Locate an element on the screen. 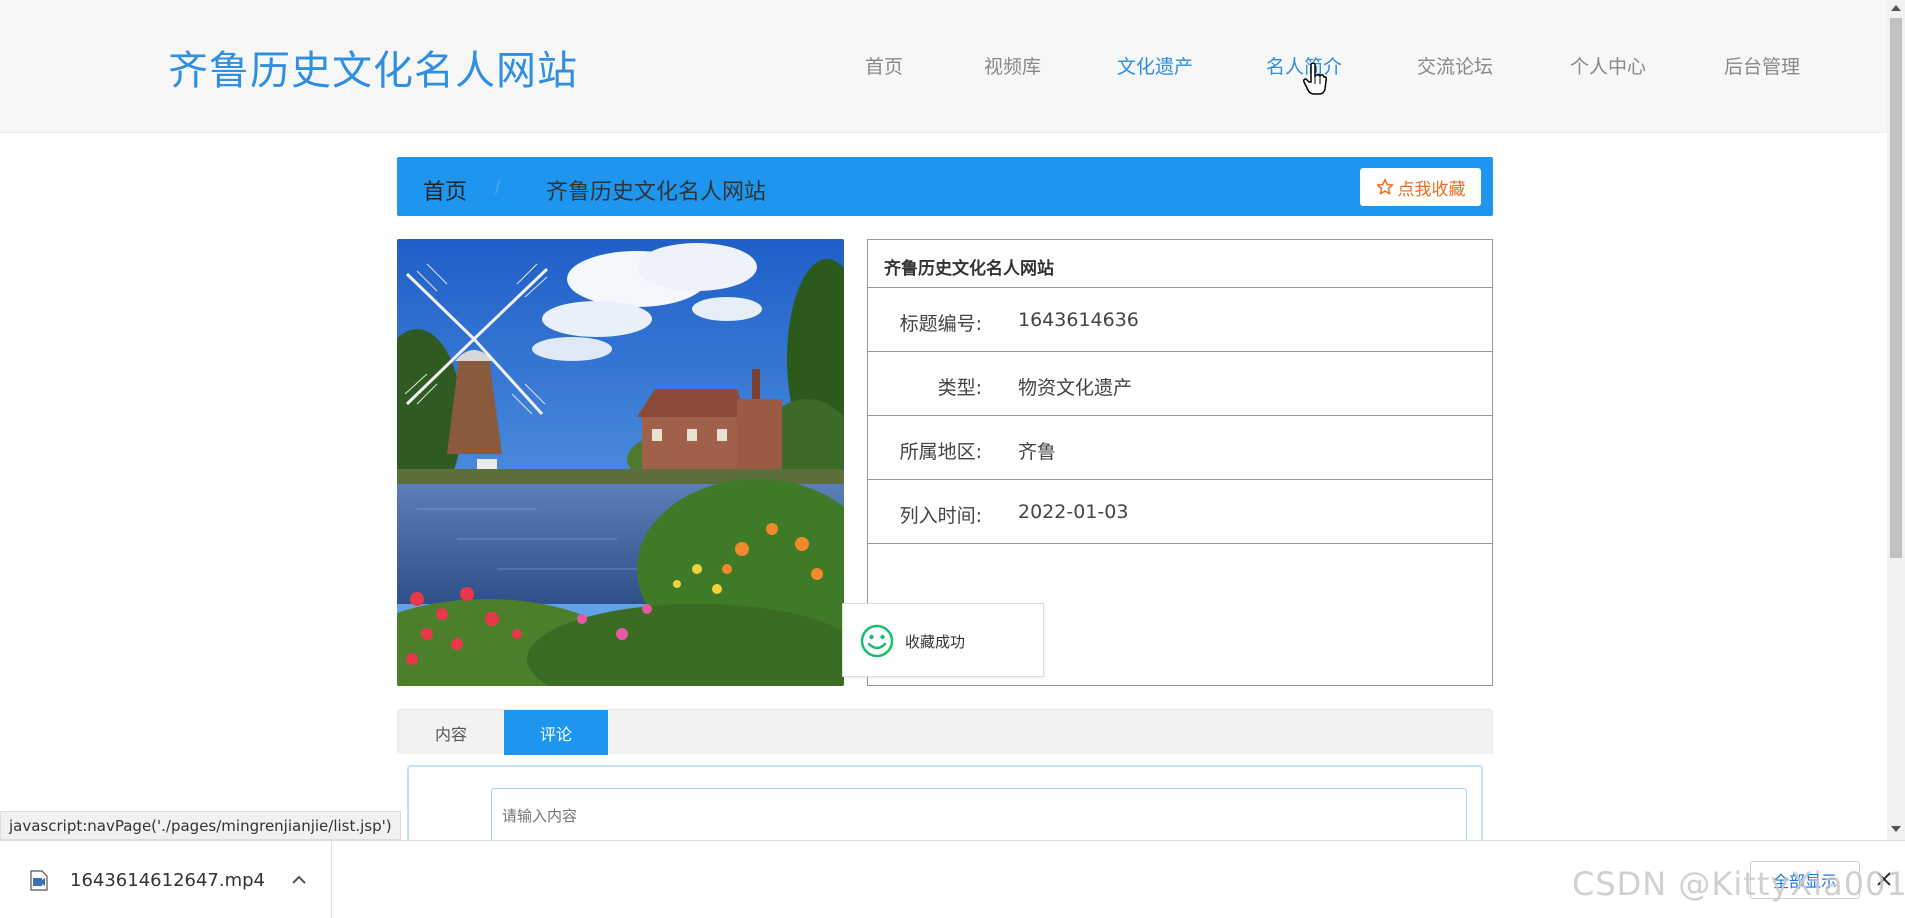 The width and height of the screenshot is (1905, 918). breadcrumb-home: 首页 is located at coordinates (445, 190).